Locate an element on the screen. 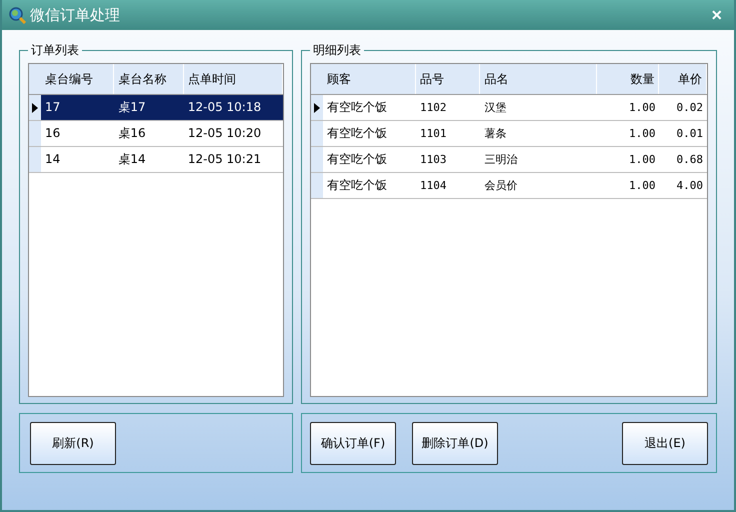 The width and height of the screenshot is (736, 512). column-header: 点单时间 is located at coordinates (233, 79).